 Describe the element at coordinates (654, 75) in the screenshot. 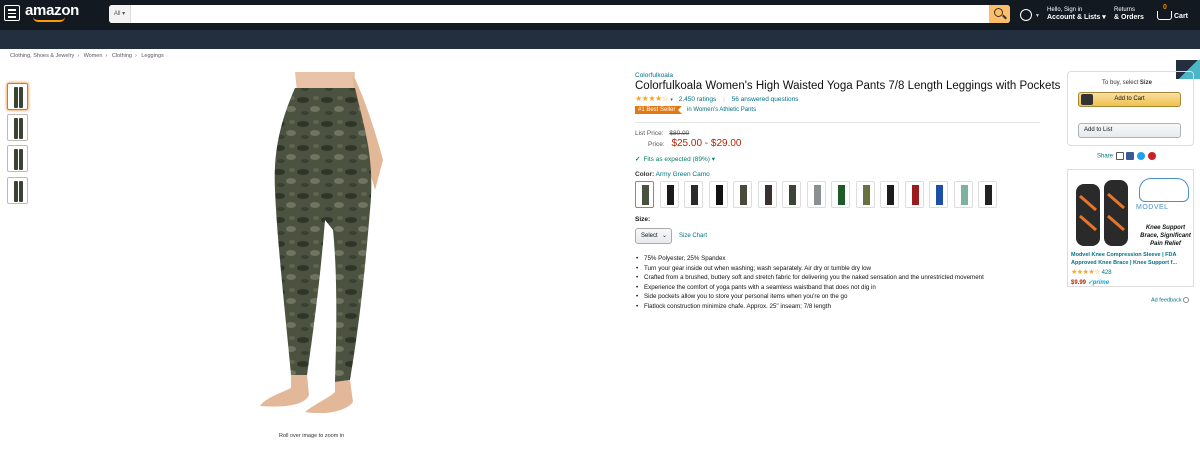

I see `brand-link: Colorfulkoala` at that location.